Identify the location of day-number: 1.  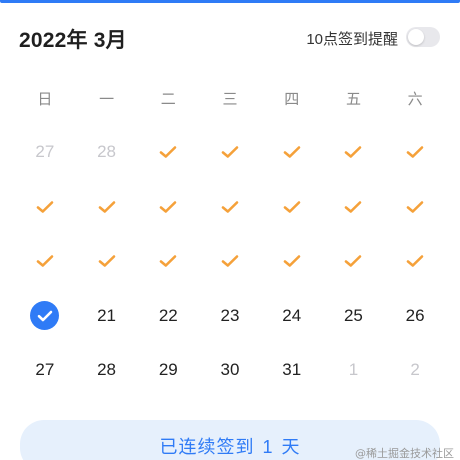
(353, 370).